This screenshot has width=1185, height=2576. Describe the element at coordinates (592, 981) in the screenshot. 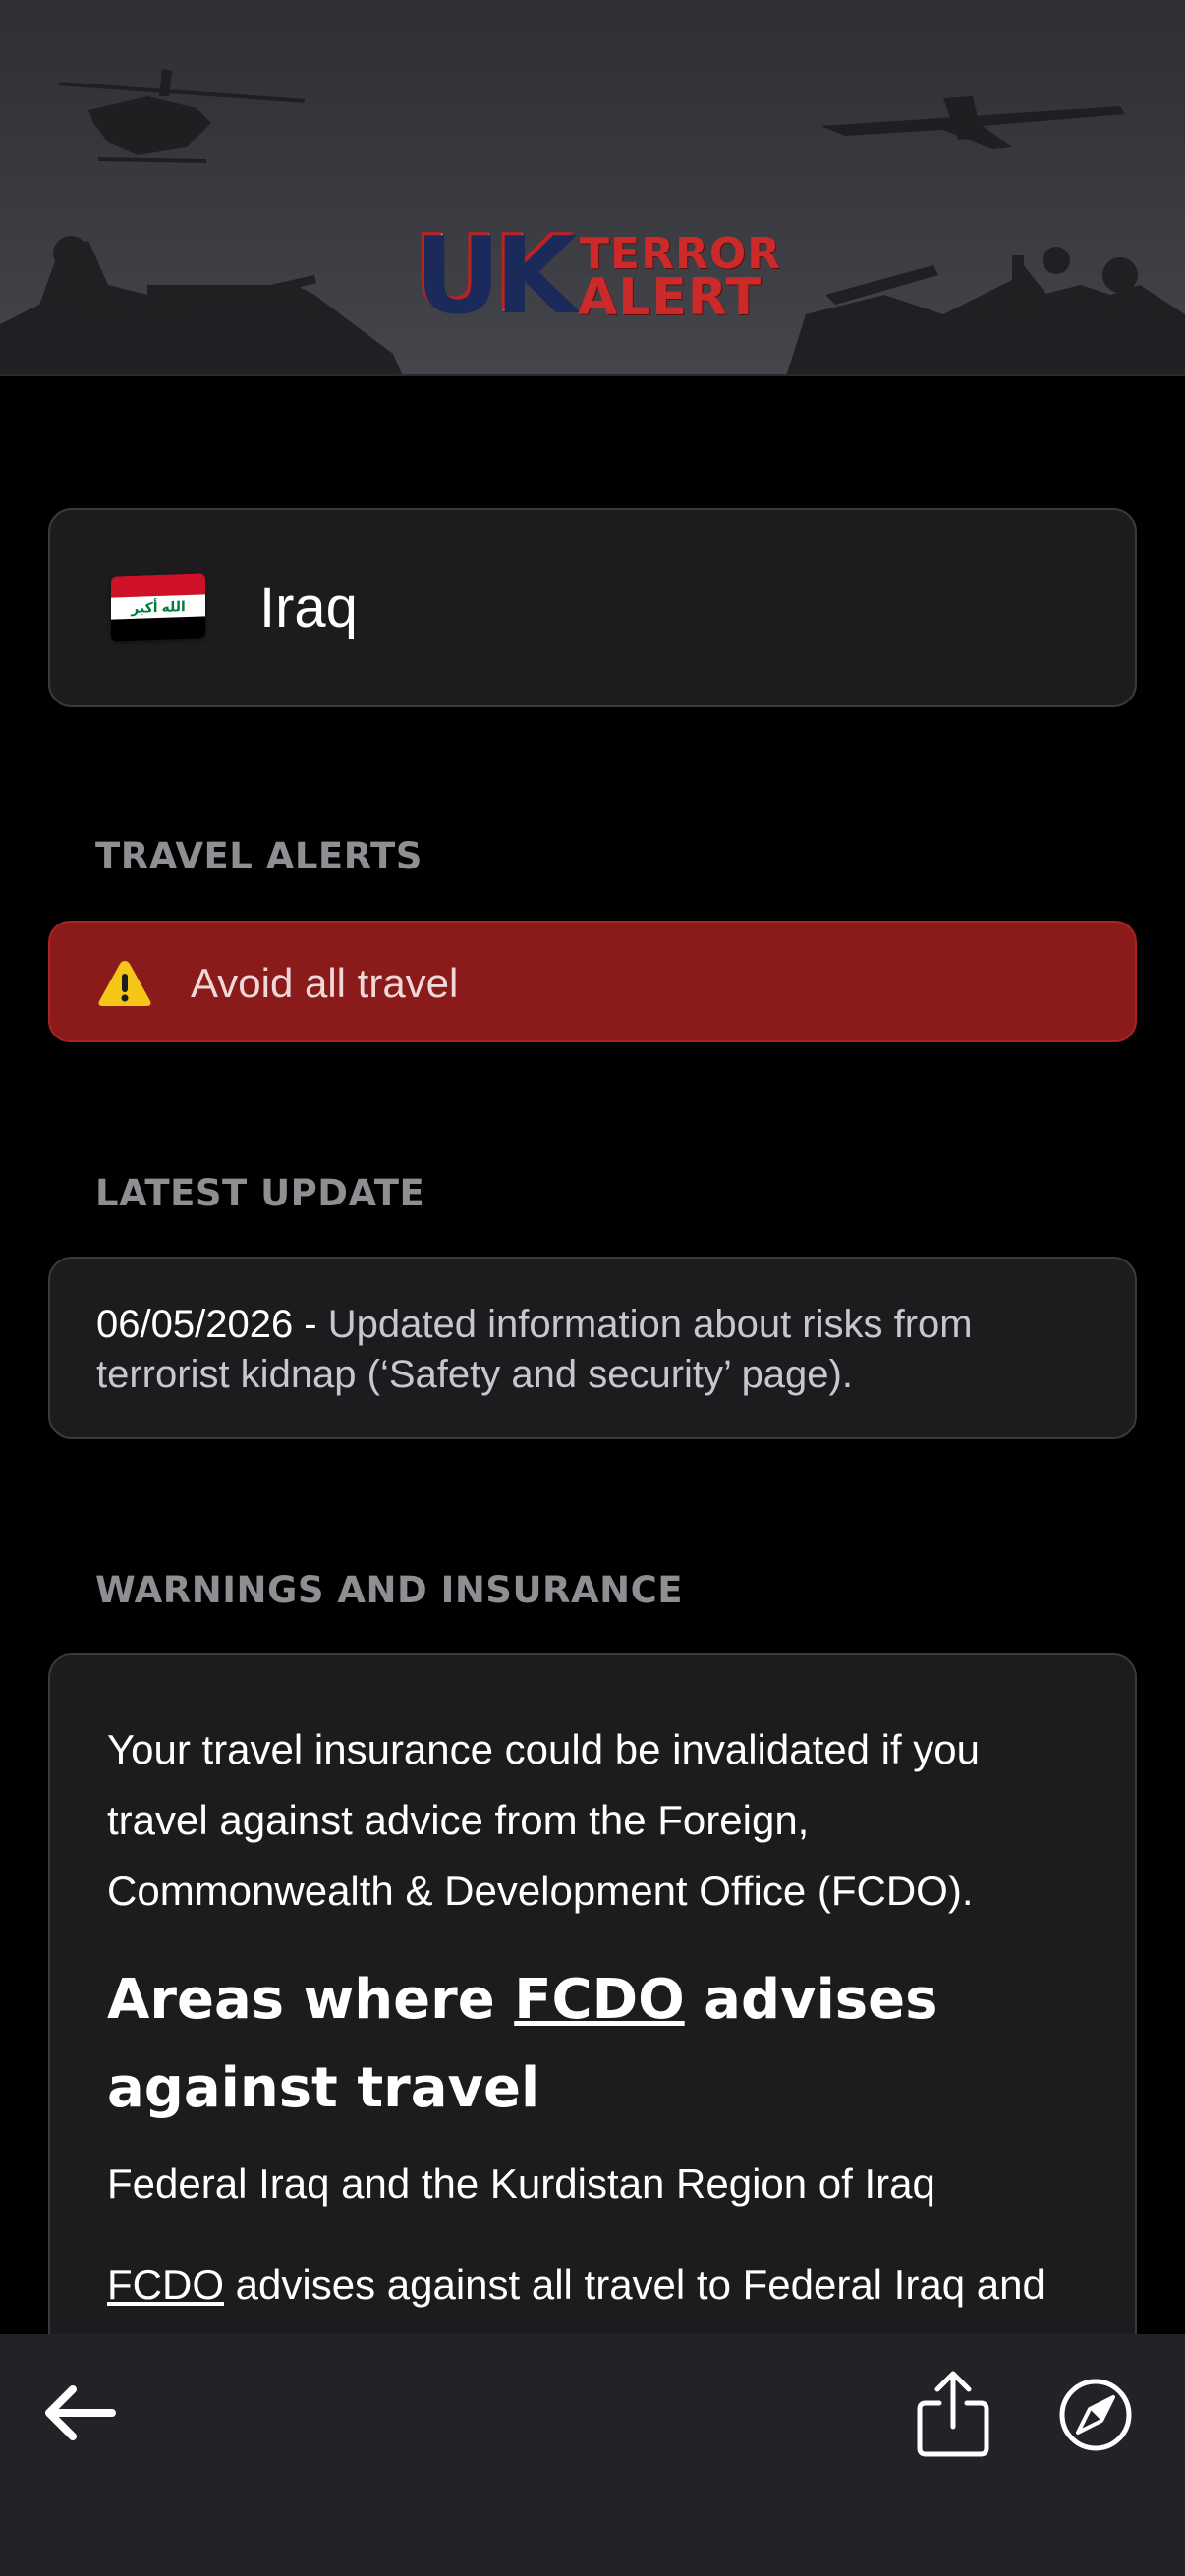

I see `travel-alert-badge: Avoid all travel` at that location.